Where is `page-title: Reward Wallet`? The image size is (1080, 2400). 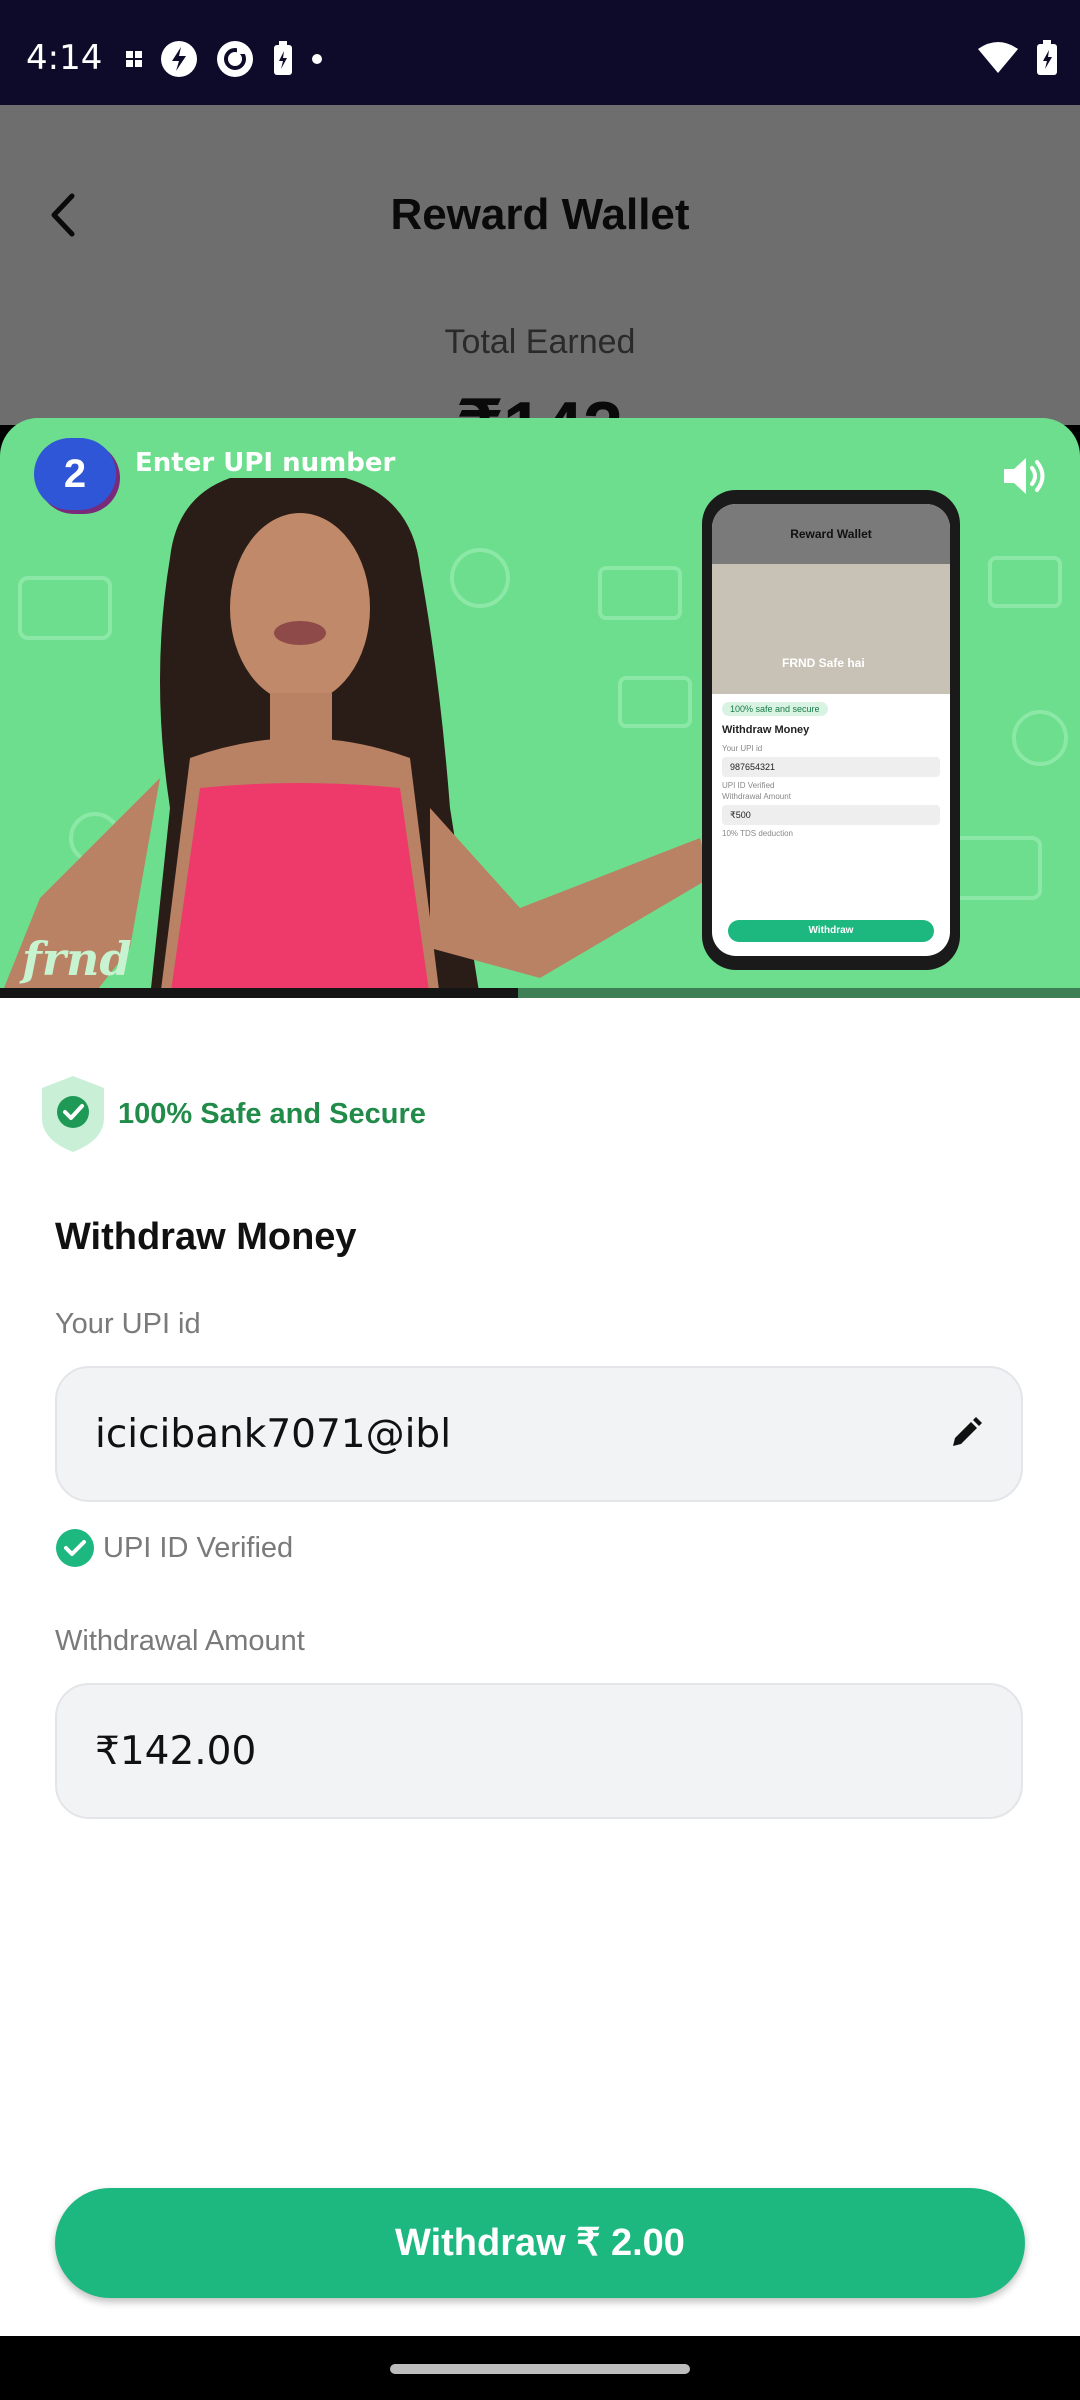
page-title: Reward Wallet is located at coordinates (540, 214).